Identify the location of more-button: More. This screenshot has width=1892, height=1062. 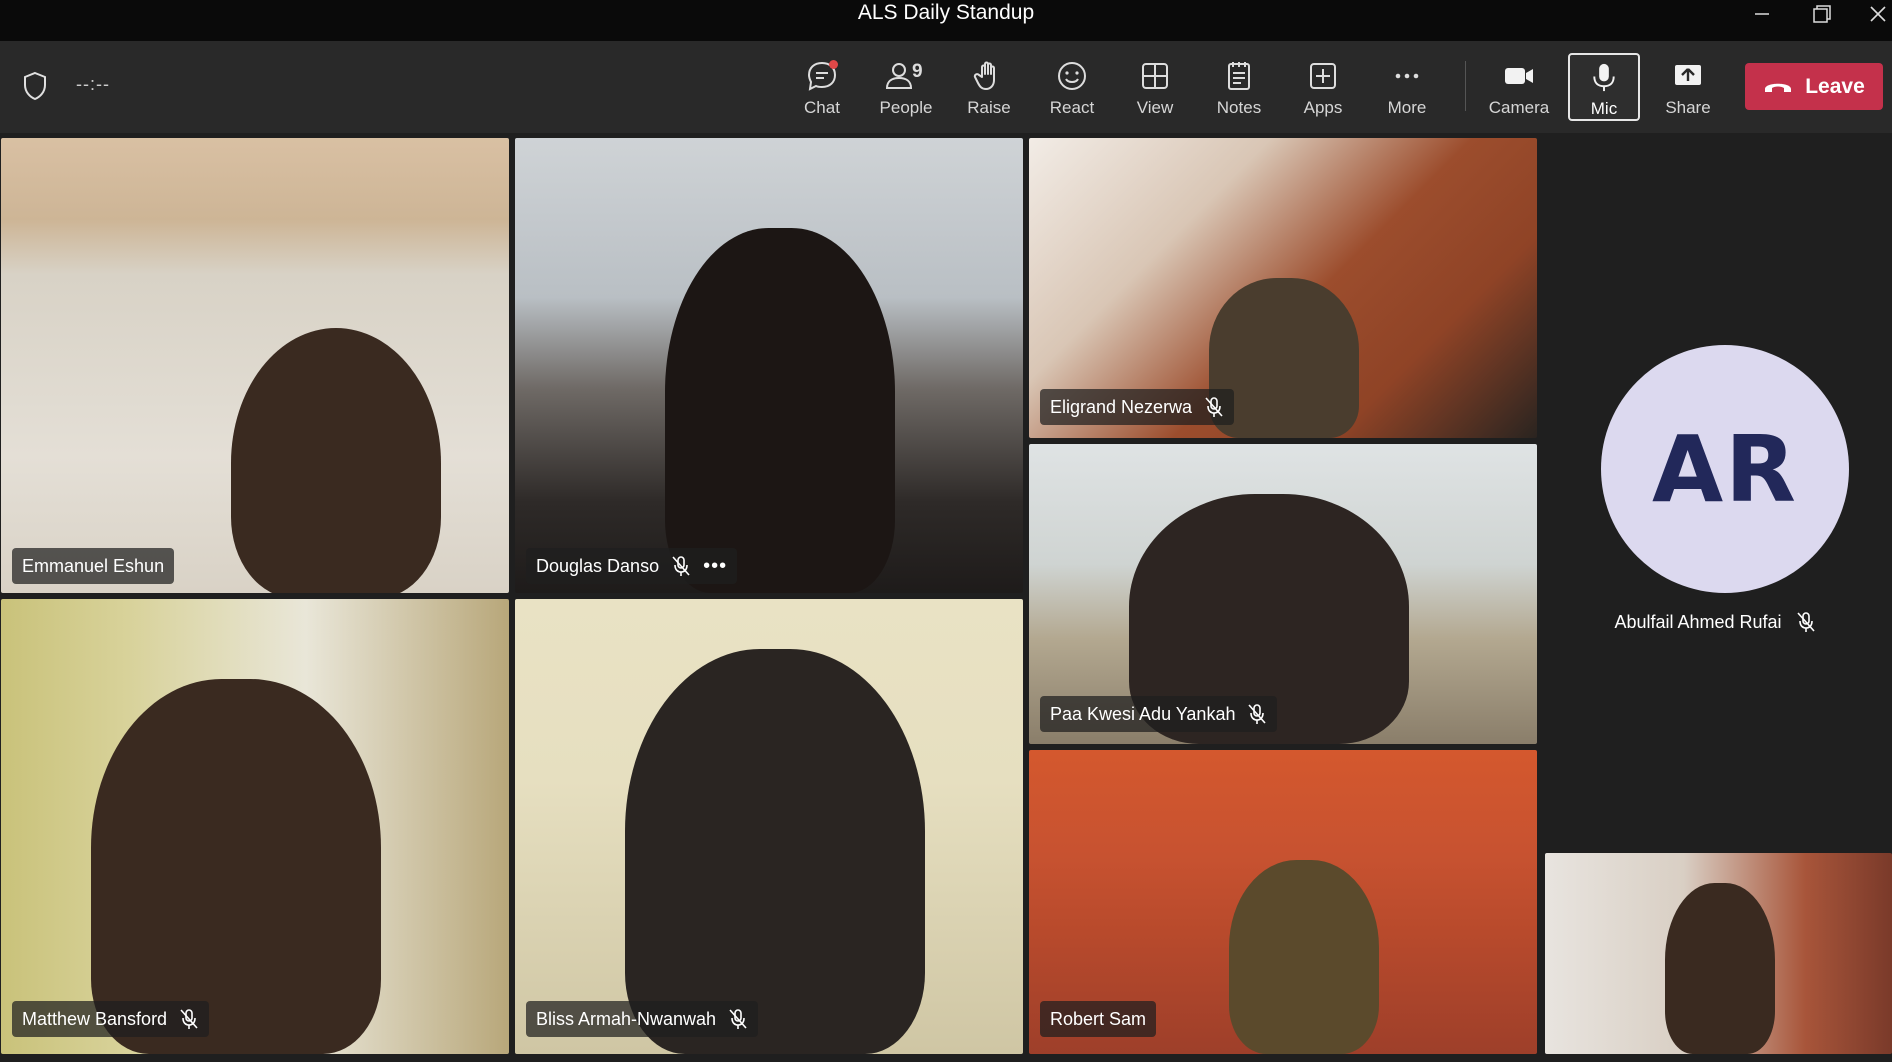
(1407, 87).